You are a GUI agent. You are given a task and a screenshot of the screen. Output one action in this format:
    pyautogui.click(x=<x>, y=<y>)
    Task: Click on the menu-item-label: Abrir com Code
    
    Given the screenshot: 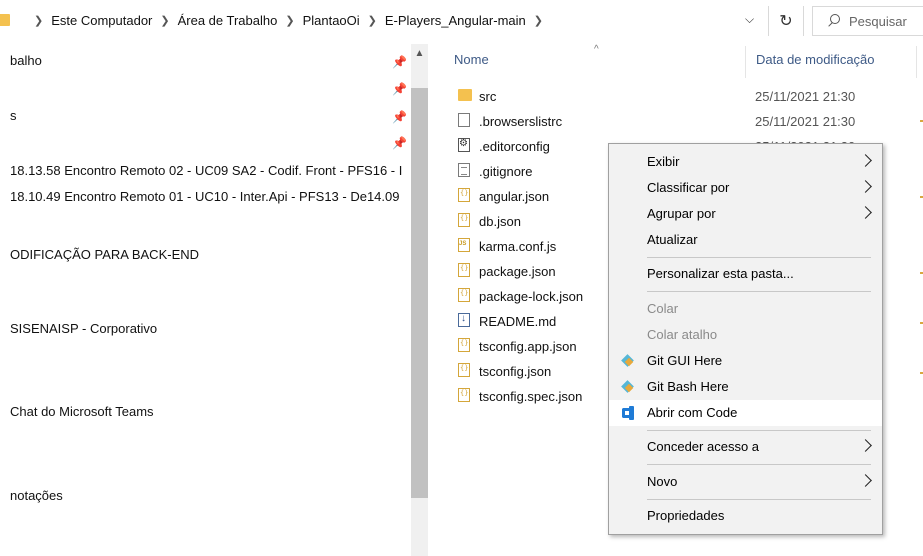 What is the action you would take?
    pyautogui.click(x=692, y=412)
    